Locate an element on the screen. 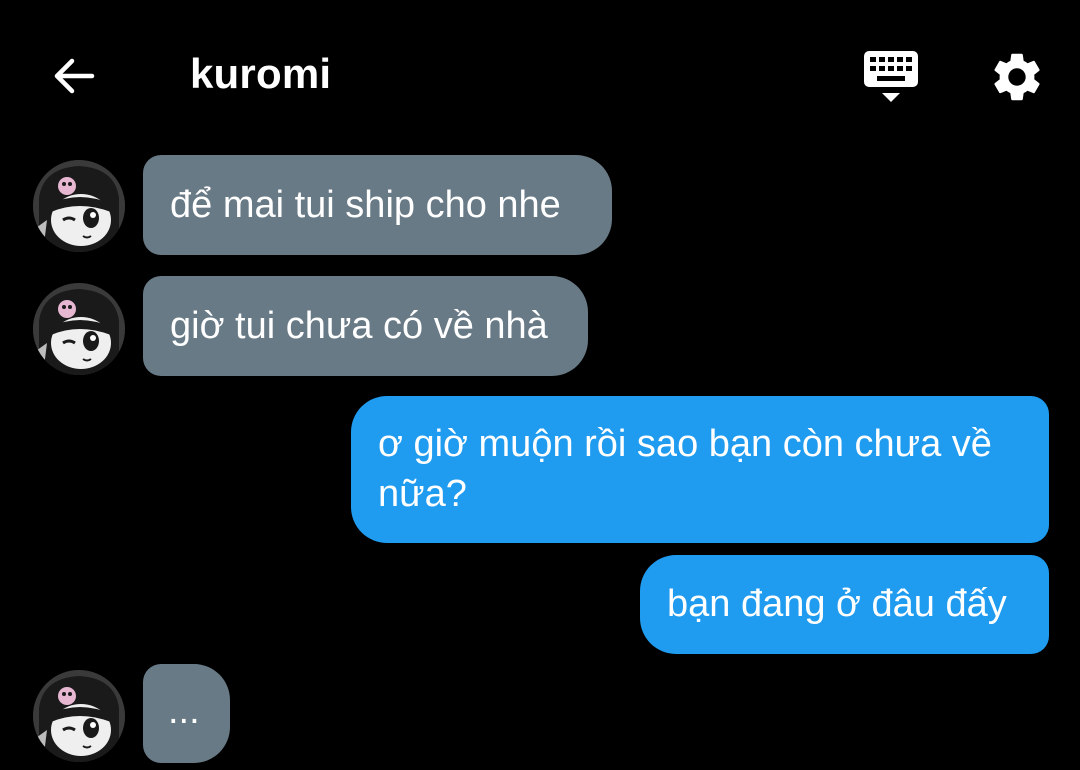 This screenshot has width=1080, height=770. message-bubble-outgoing: ơ giờ muộn rồi sao bạn còn chưa về nữa? is located at coordinates (700, 469).